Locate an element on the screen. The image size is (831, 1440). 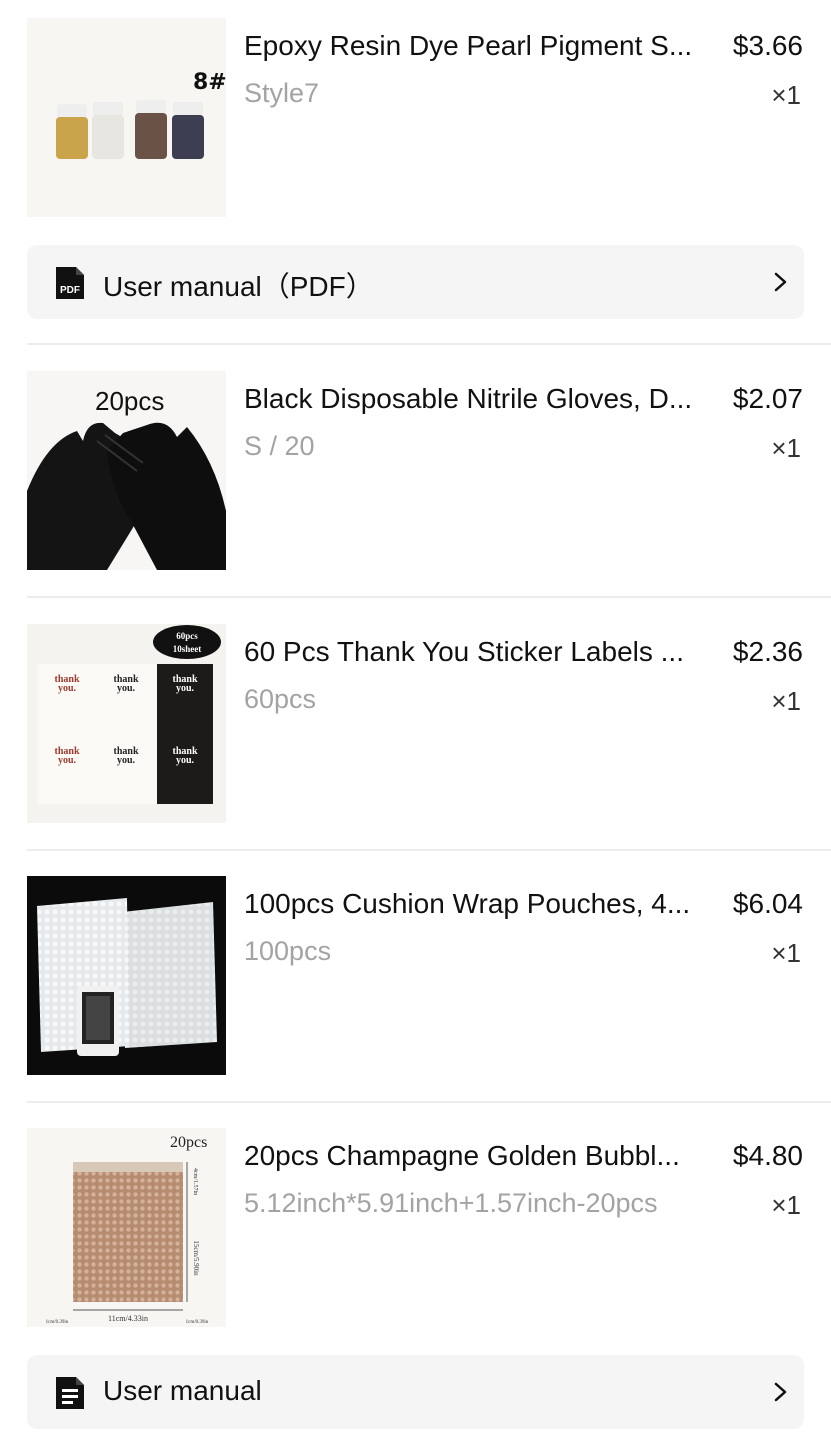
image-badge-top: 60pcs is located at coordinates (187, 636).